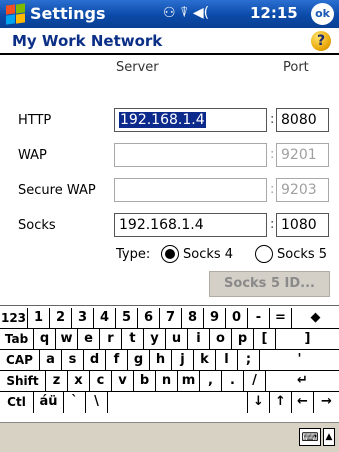  I want to click on key-2: 2, so click(61, 318).